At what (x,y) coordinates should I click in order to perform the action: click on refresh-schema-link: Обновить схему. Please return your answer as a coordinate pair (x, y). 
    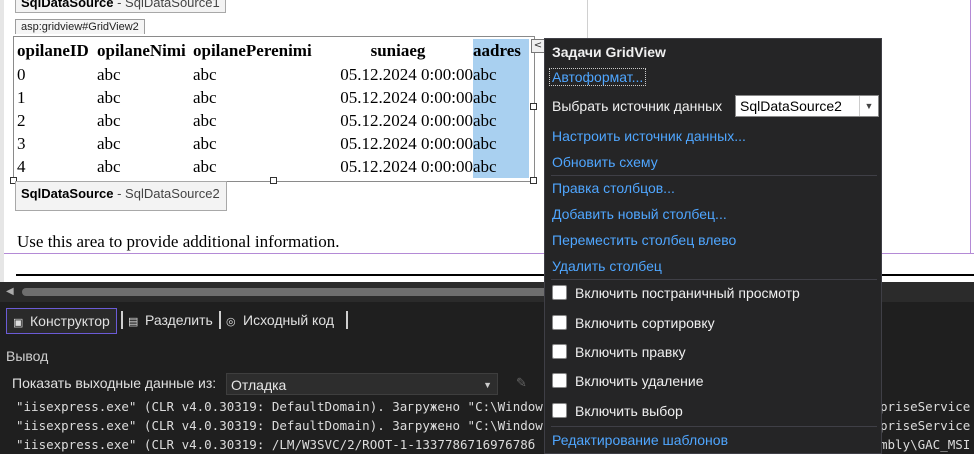
    Looking at the image, I should click on (605, 162).